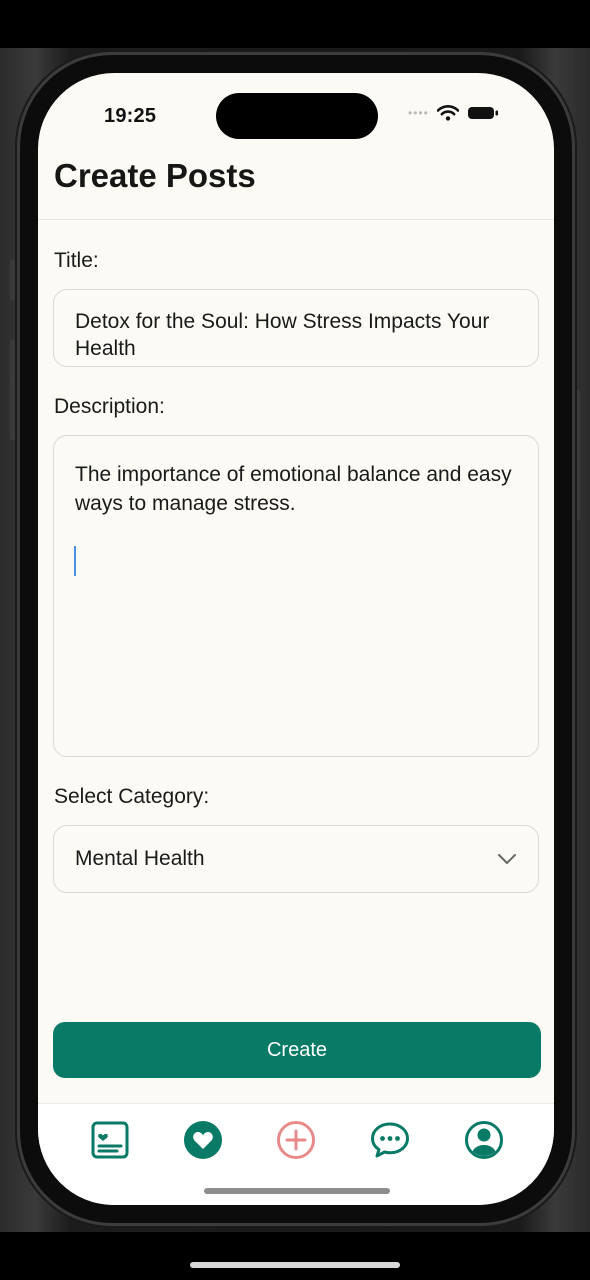 The width and height of the screenshot is (590, 1280). I want to click on wifi-icon, so click(447, 113).